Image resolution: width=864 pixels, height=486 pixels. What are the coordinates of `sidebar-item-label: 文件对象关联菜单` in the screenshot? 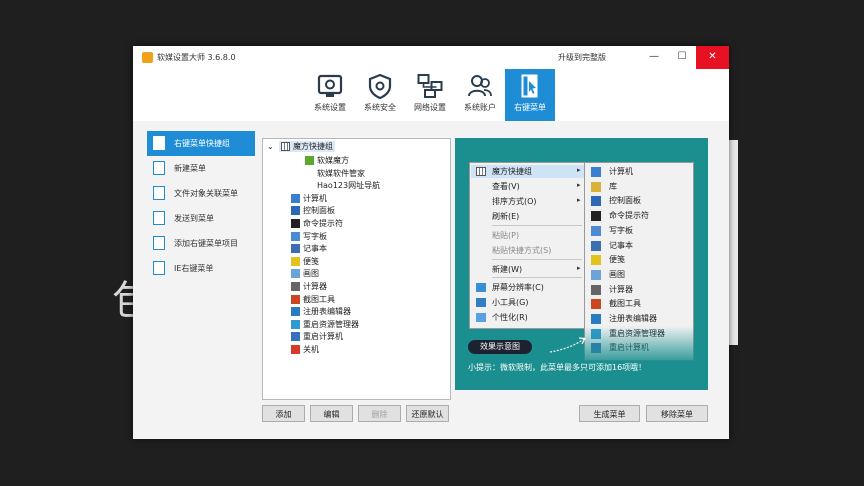 It's located at (206, 193).